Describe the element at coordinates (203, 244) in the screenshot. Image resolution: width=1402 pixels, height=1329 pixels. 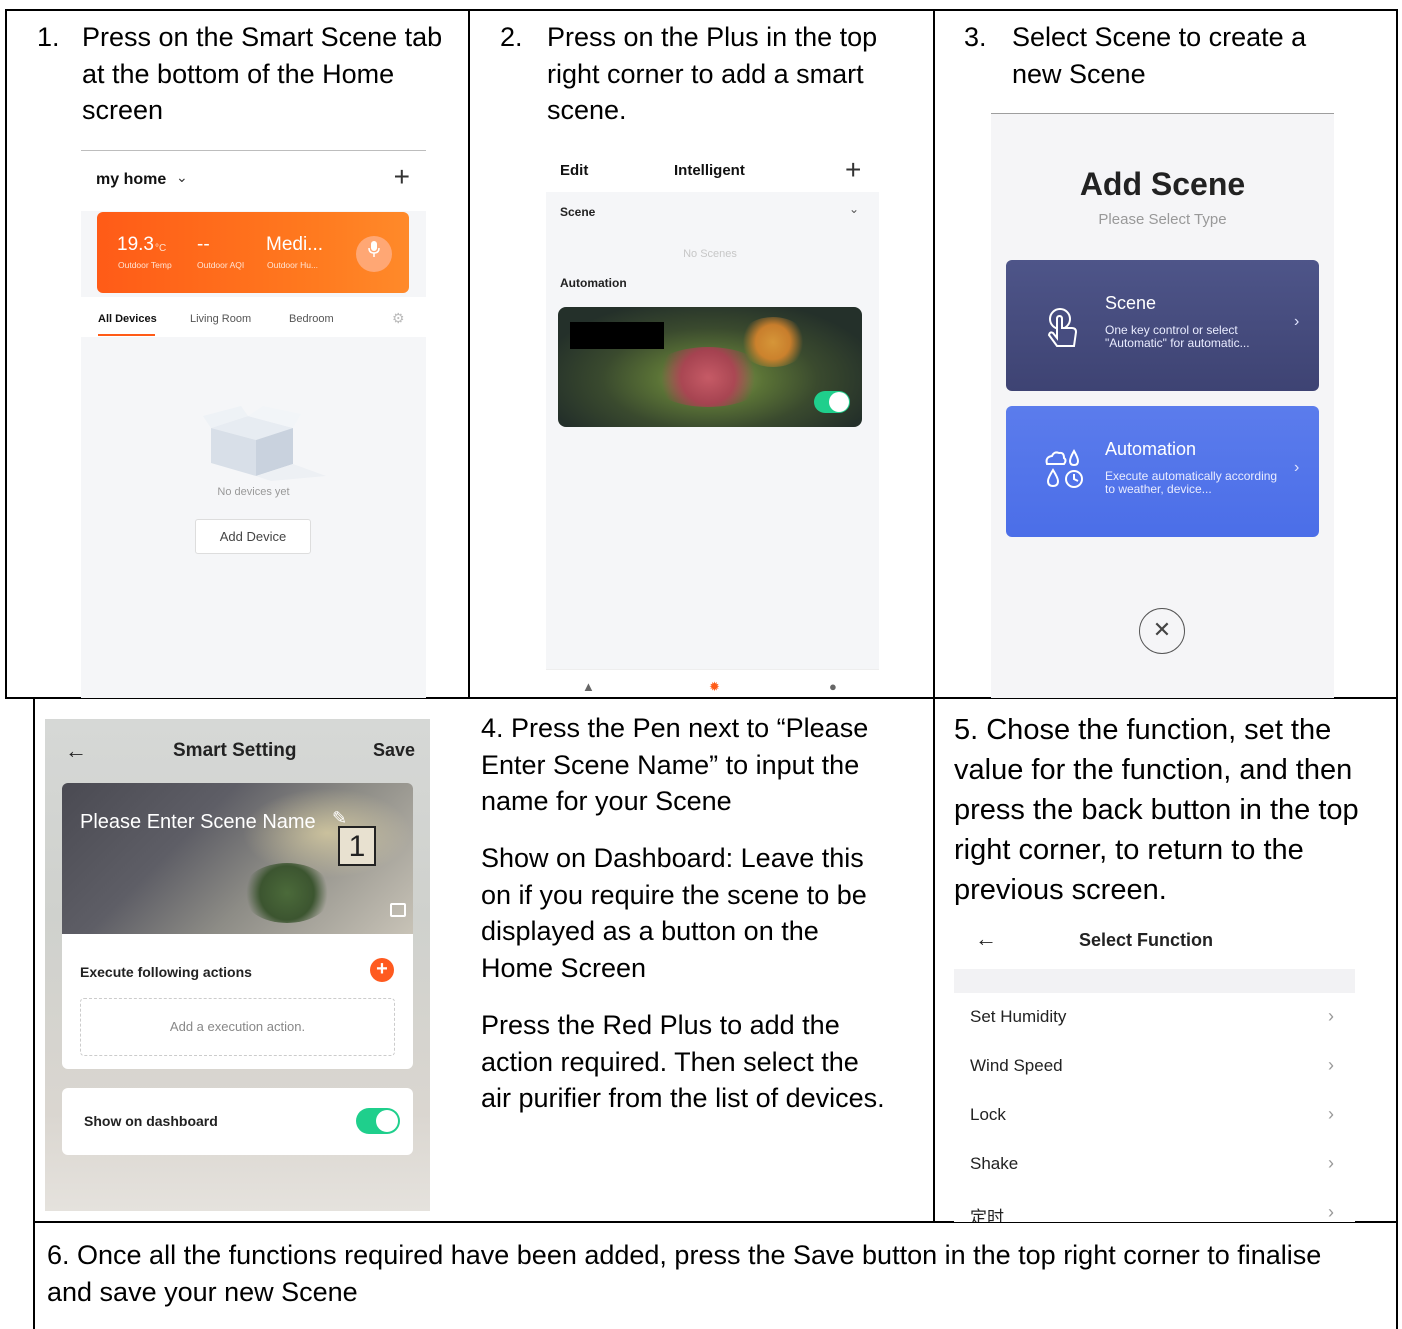
I see `outdoor-aqi-value: --` at that location.